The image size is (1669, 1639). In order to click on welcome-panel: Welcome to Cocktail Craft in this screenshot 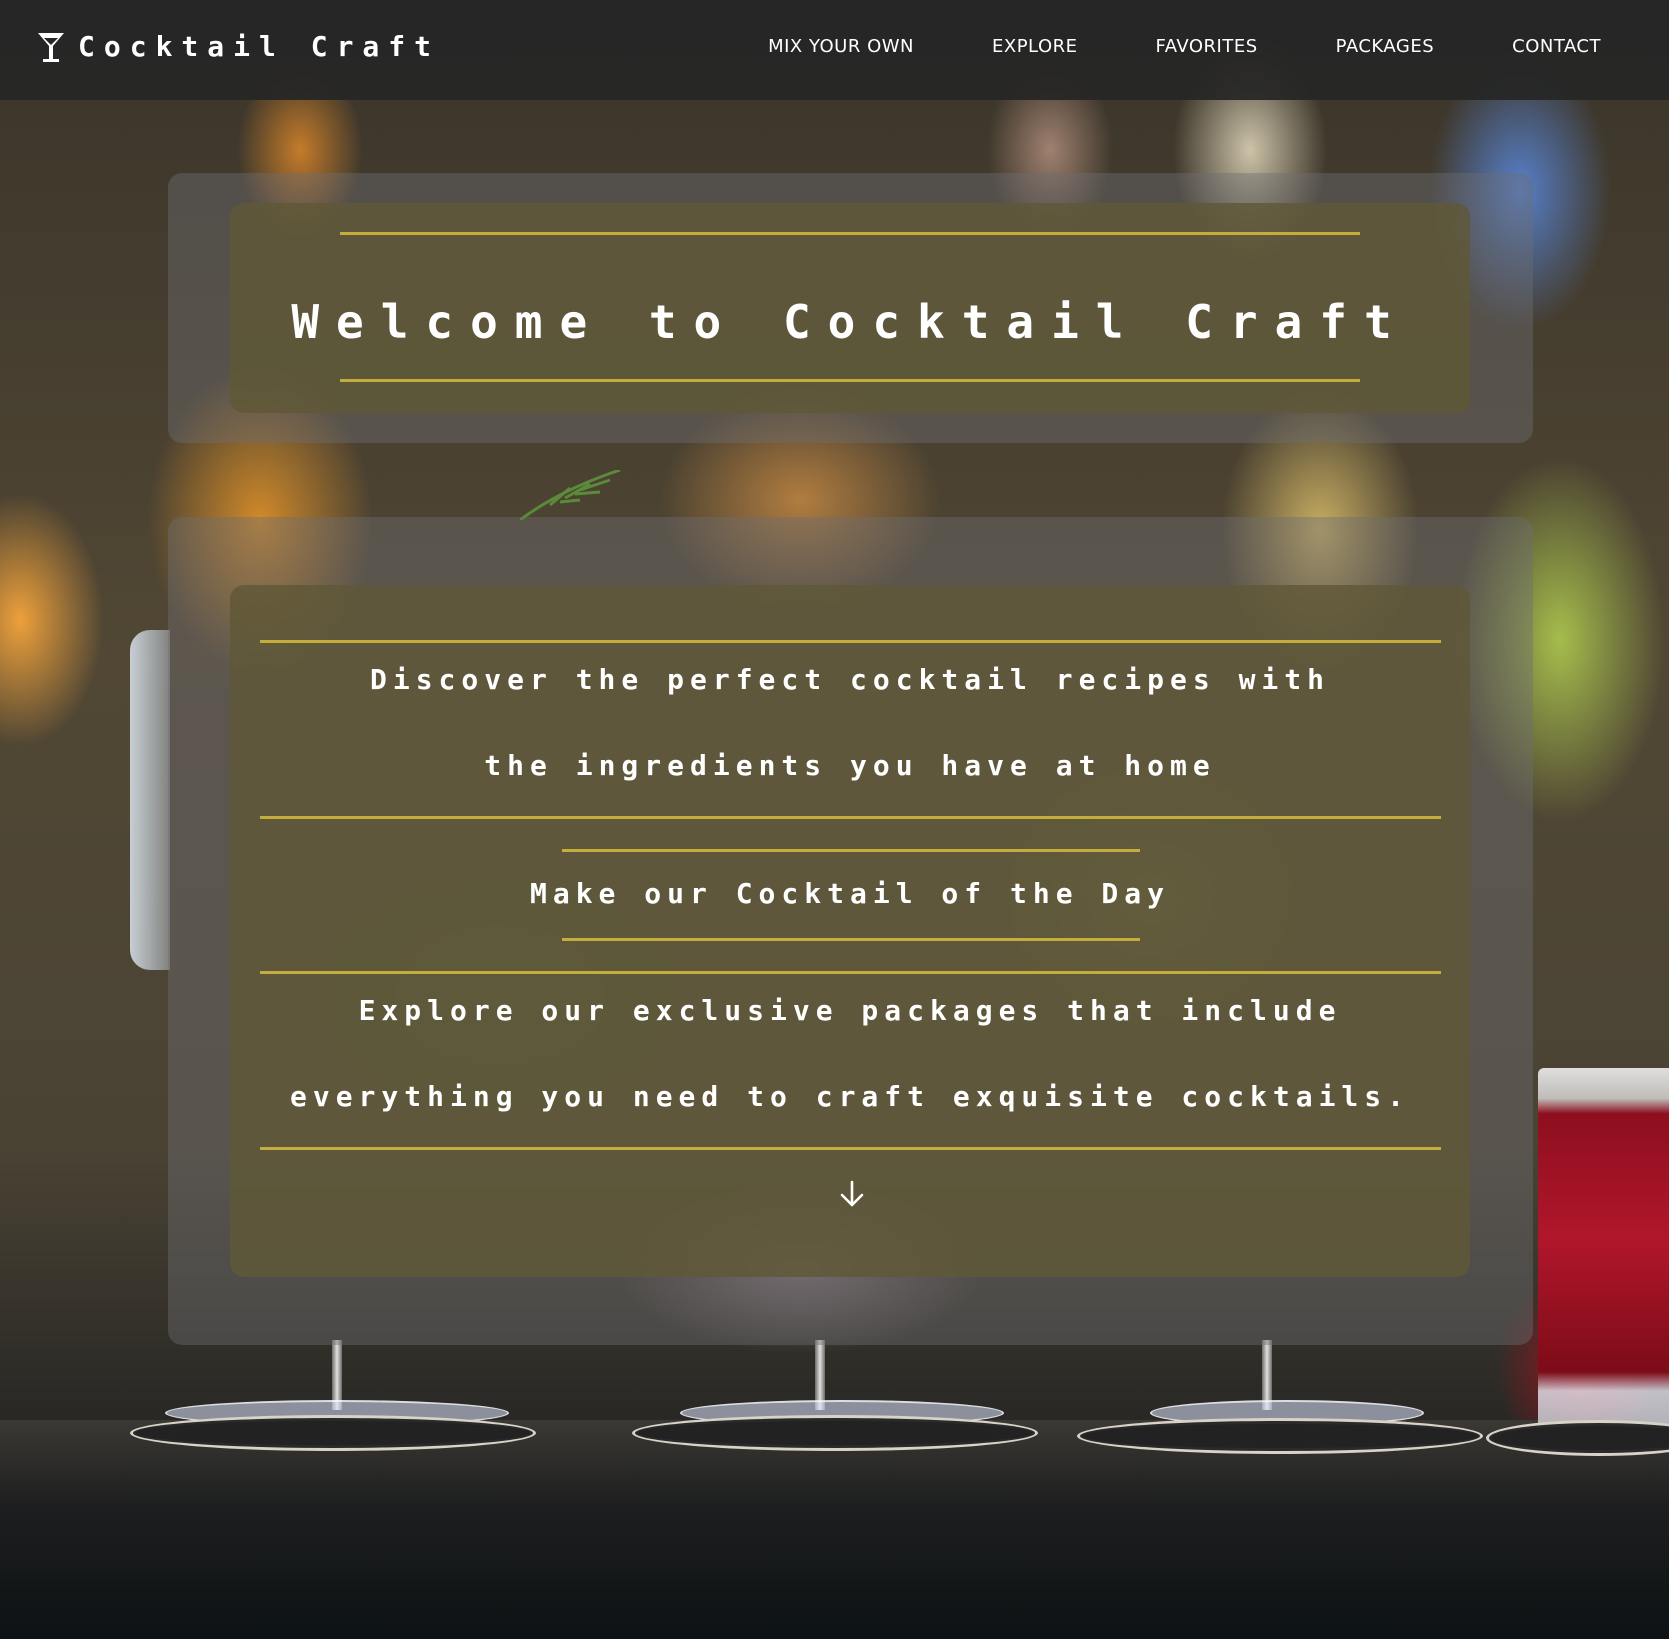, I will do `click(850, 308)`.